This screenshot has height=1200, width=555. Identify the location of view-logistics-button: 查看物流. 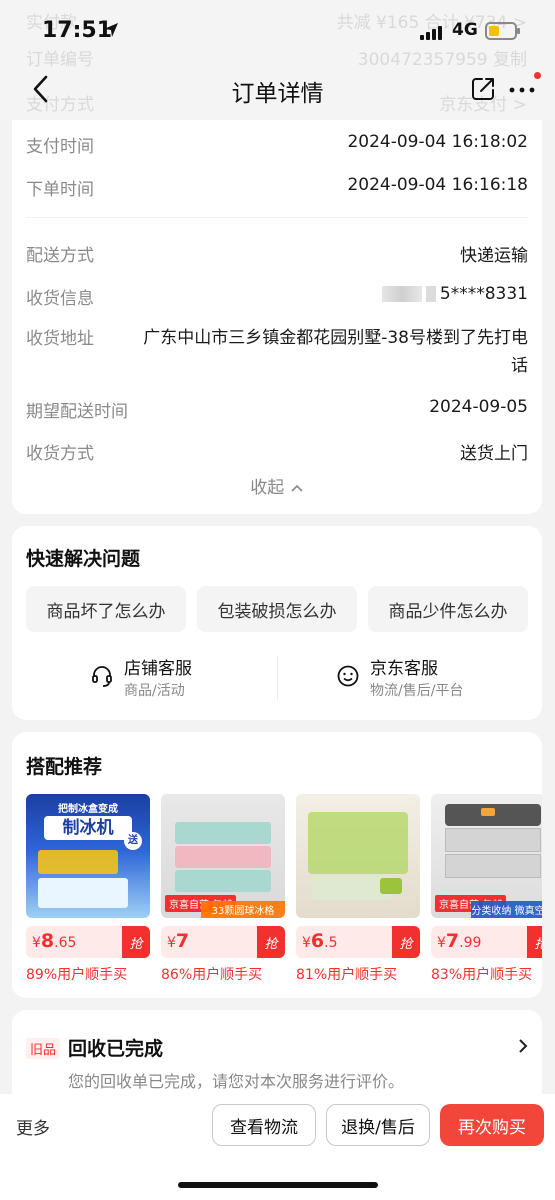
(264, 1125).